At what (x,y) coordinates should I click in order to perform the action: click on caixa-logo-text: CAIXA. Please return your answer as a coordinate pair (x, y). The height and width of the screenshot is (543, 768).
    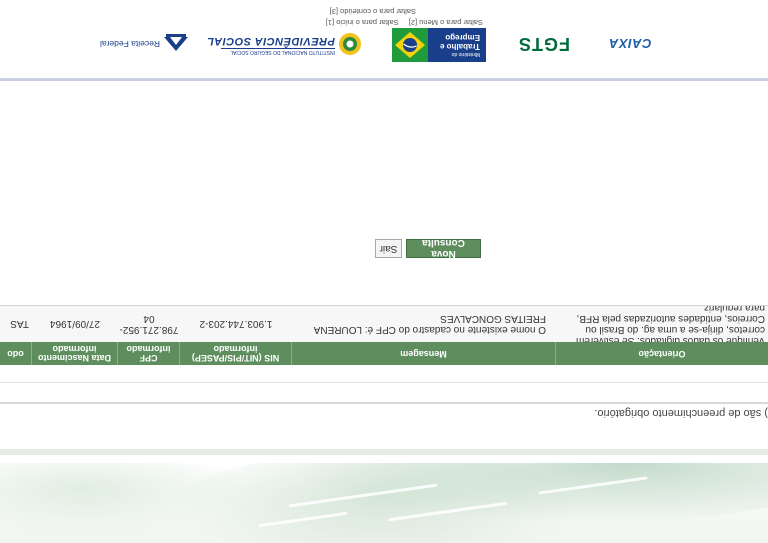
    Looking at the image, I should click on (630, 44).